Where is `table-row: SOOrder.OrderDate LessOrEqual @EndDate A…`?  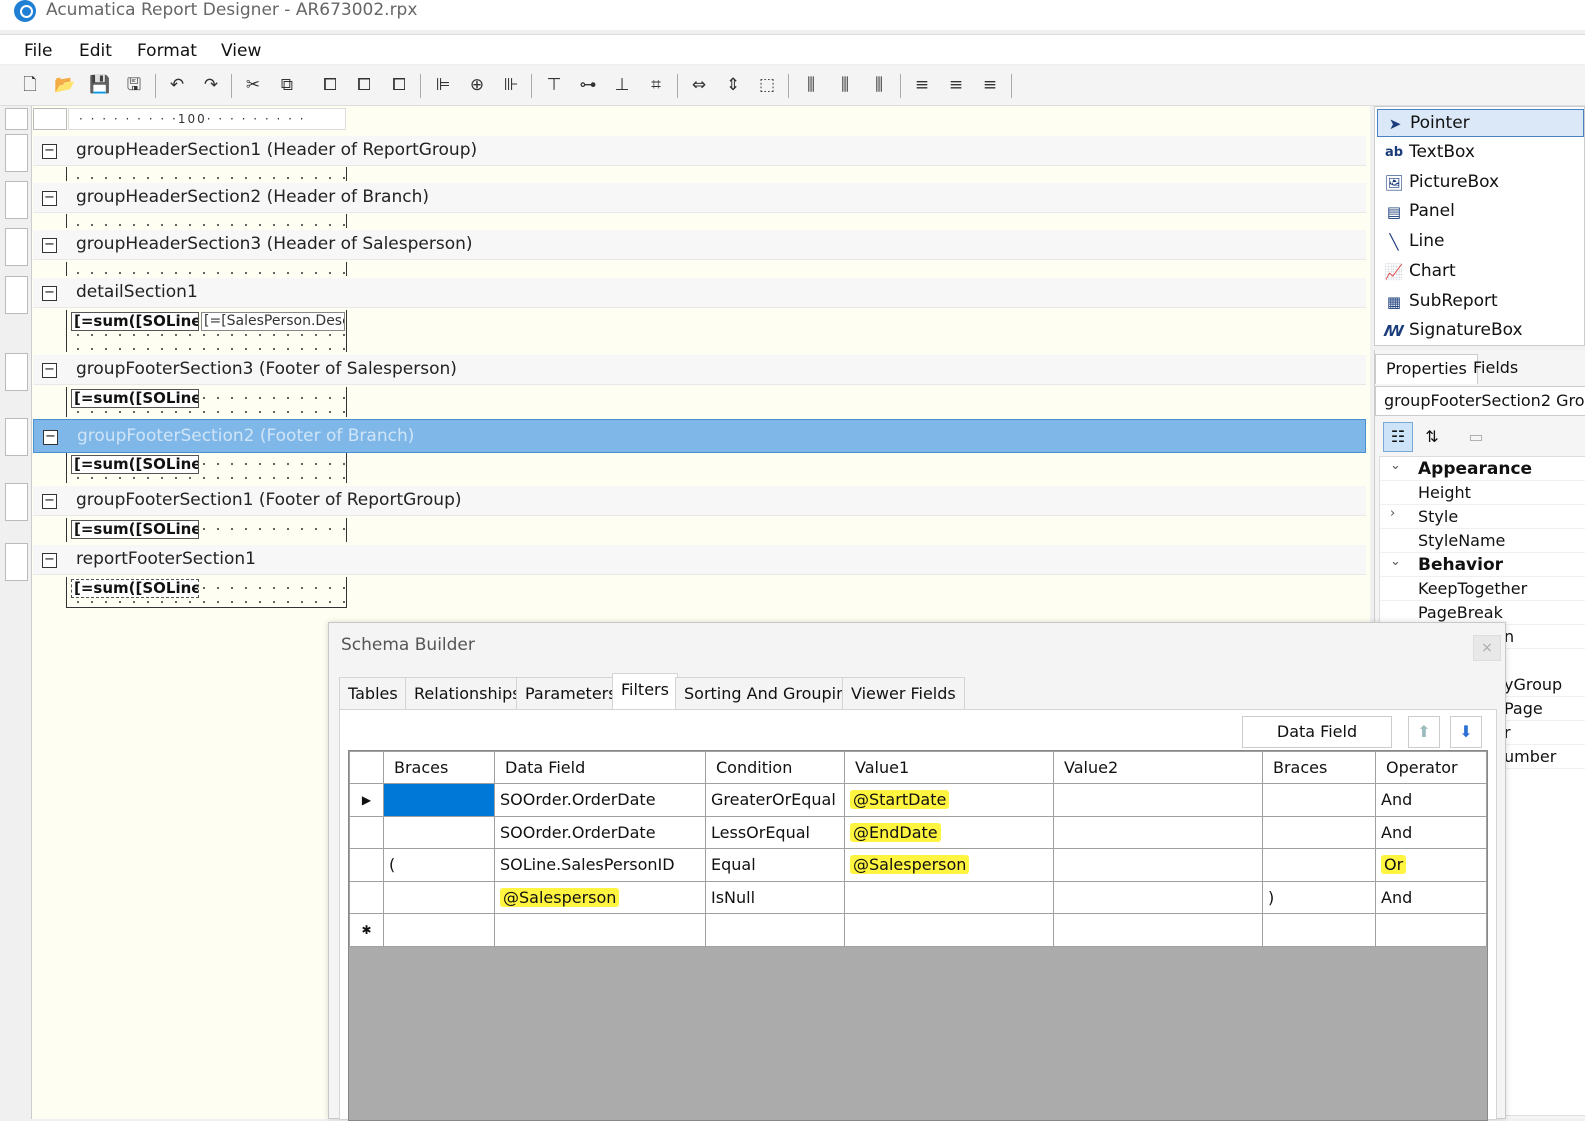
table-row: SOOrder.OrderDate LessOrEqual @EndDate A… is located at coordinates (918, 832).